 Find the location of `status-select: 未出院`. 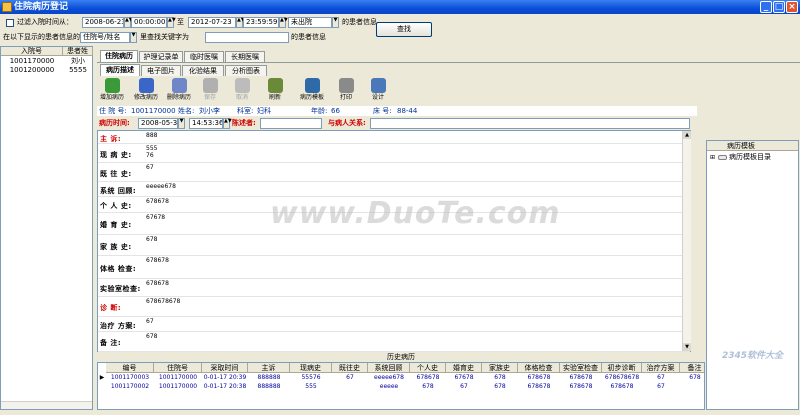

status-select: 未出院 is located at coordinates (310, 22).